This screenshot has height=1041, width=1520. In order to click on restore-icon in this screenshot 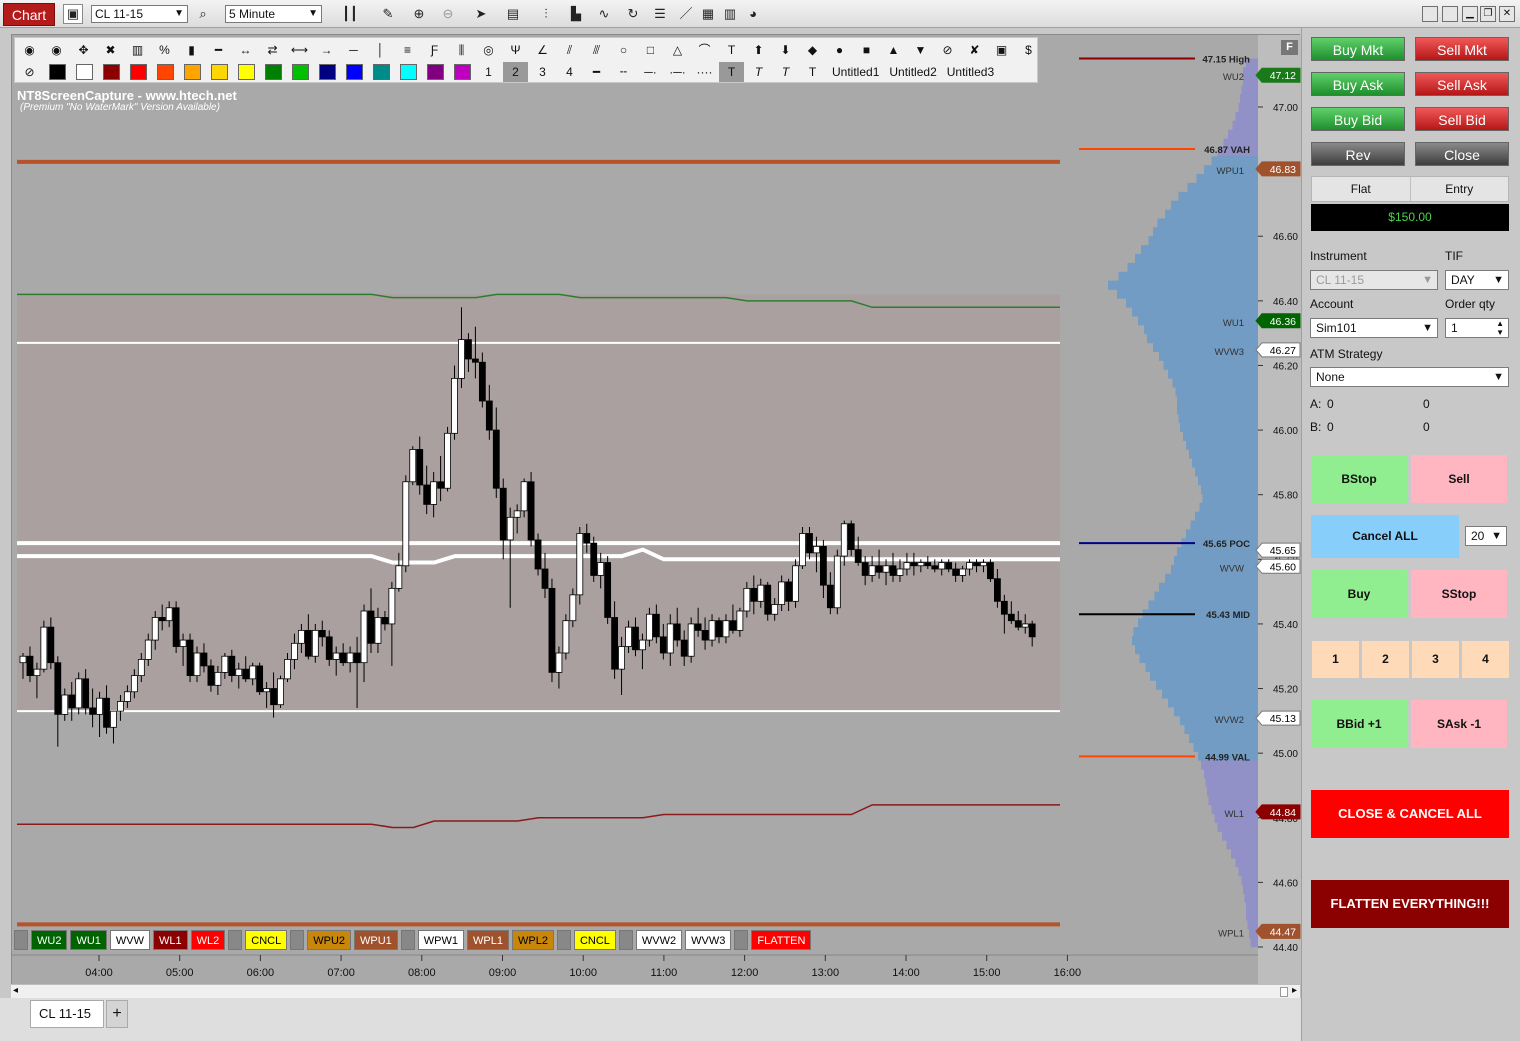, I will do `click(1450, 14)`.